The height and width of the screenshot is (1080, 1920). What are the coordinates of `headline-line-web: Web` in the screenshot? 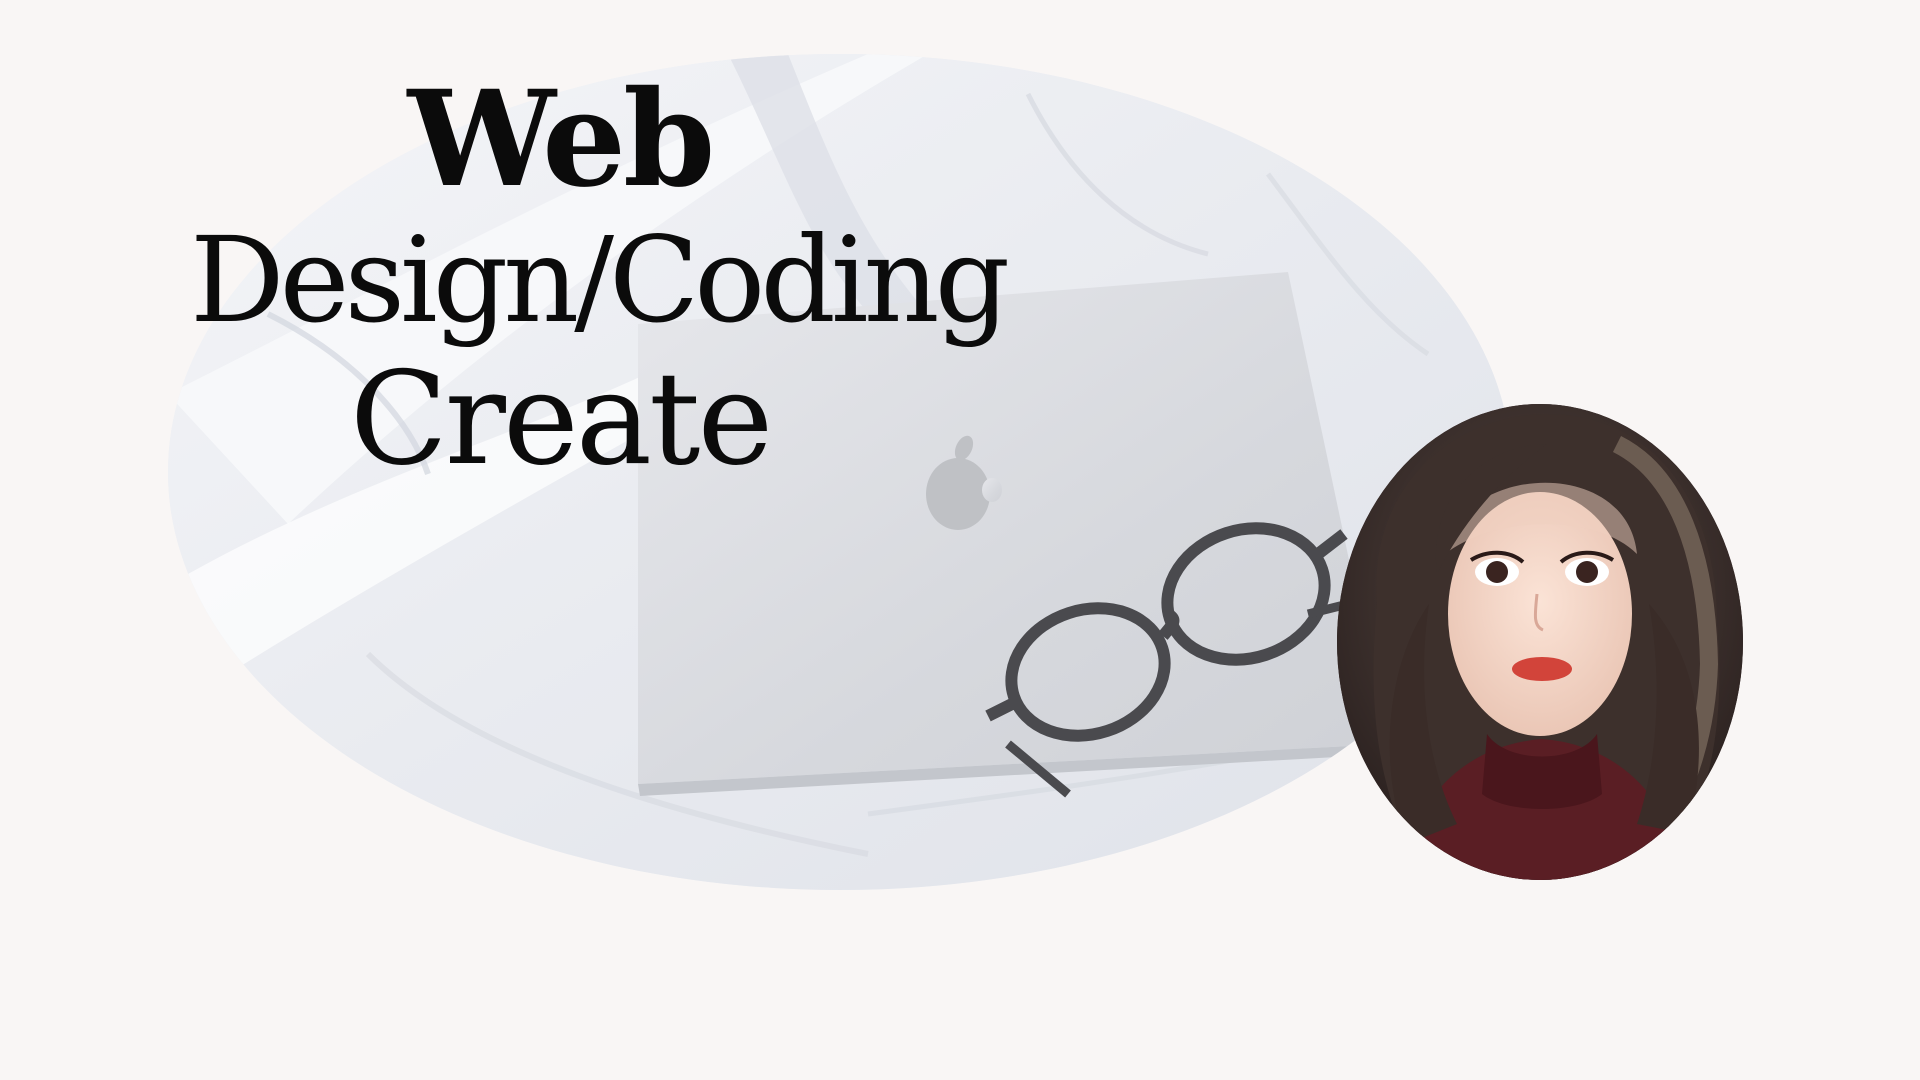 It's located at (561, 139).